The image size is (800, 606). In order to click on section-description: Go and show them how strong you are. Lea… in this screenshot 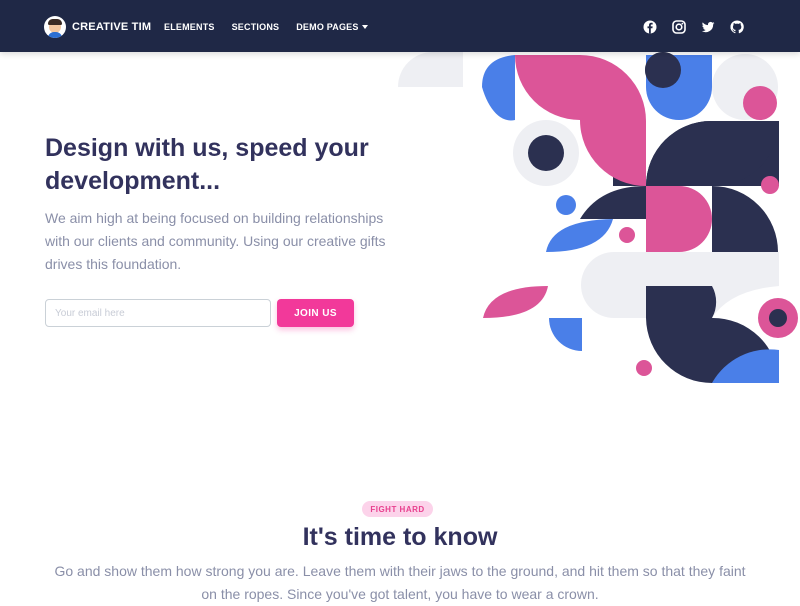, I will do `click(400, 582)`.